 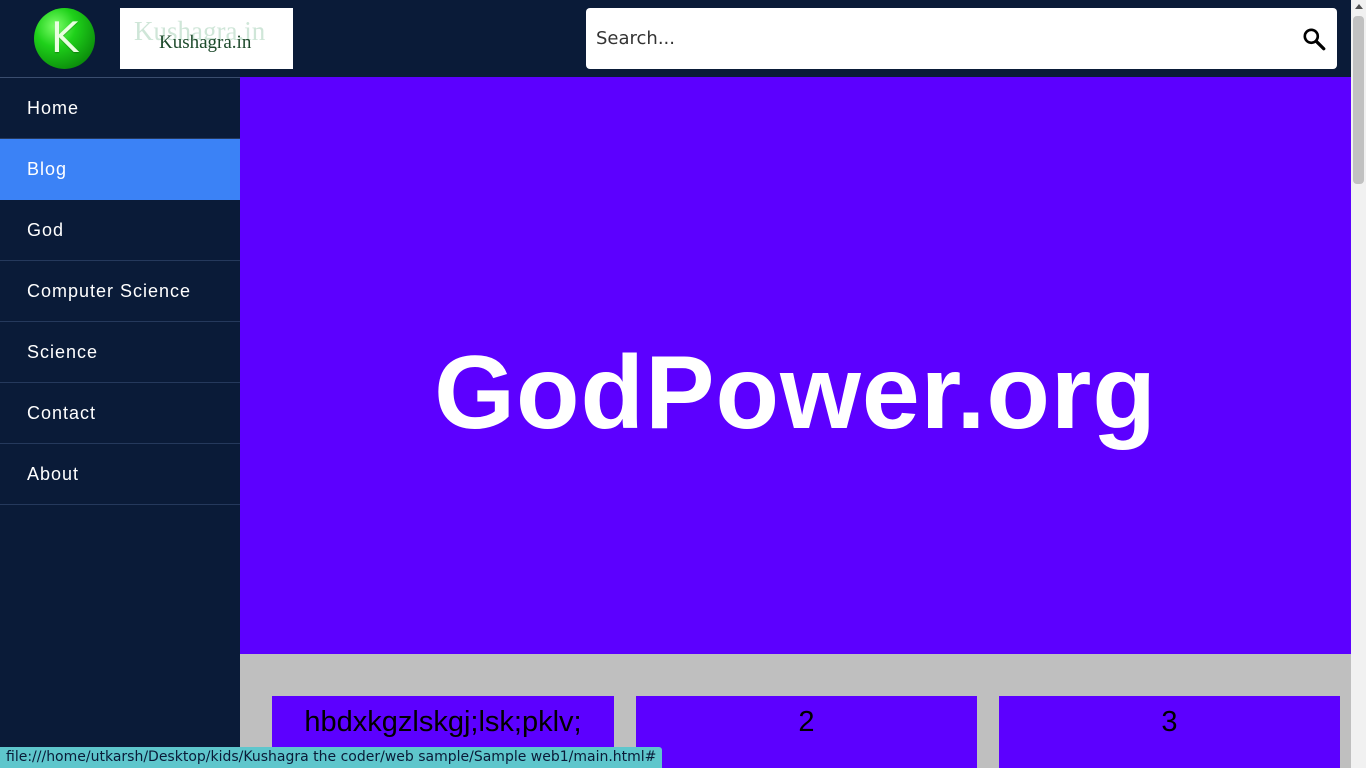 What do you see at coordinates (120, 291) in the screenshot?
I see `sidebar-item-computer-science: Computer Science` at bounding box center [120, 291].